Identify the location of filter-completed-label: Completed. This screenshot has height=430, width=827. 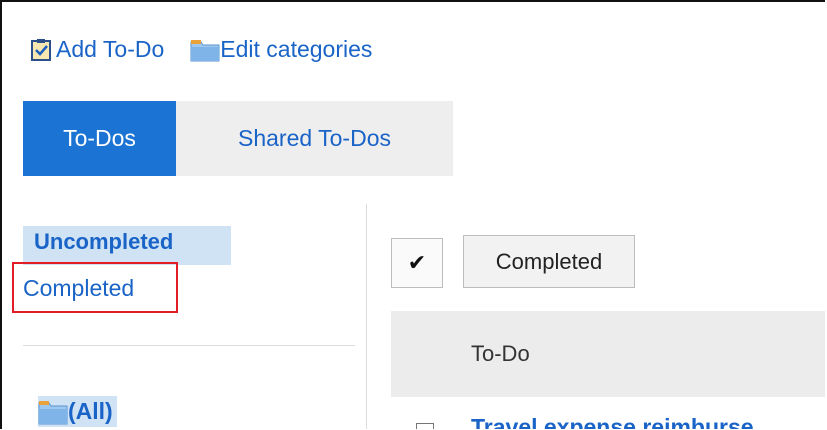
(79, 288).